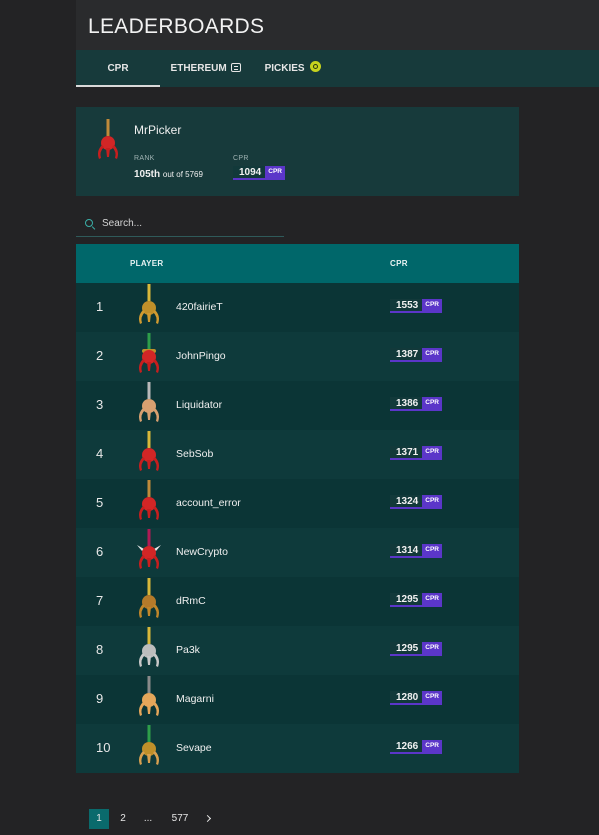  What do you see at coordinates (337, 68) in the screenshot?
I see `tab-bar: CPR ETHEREUM PICKIES` at bounding box center [337, 68].